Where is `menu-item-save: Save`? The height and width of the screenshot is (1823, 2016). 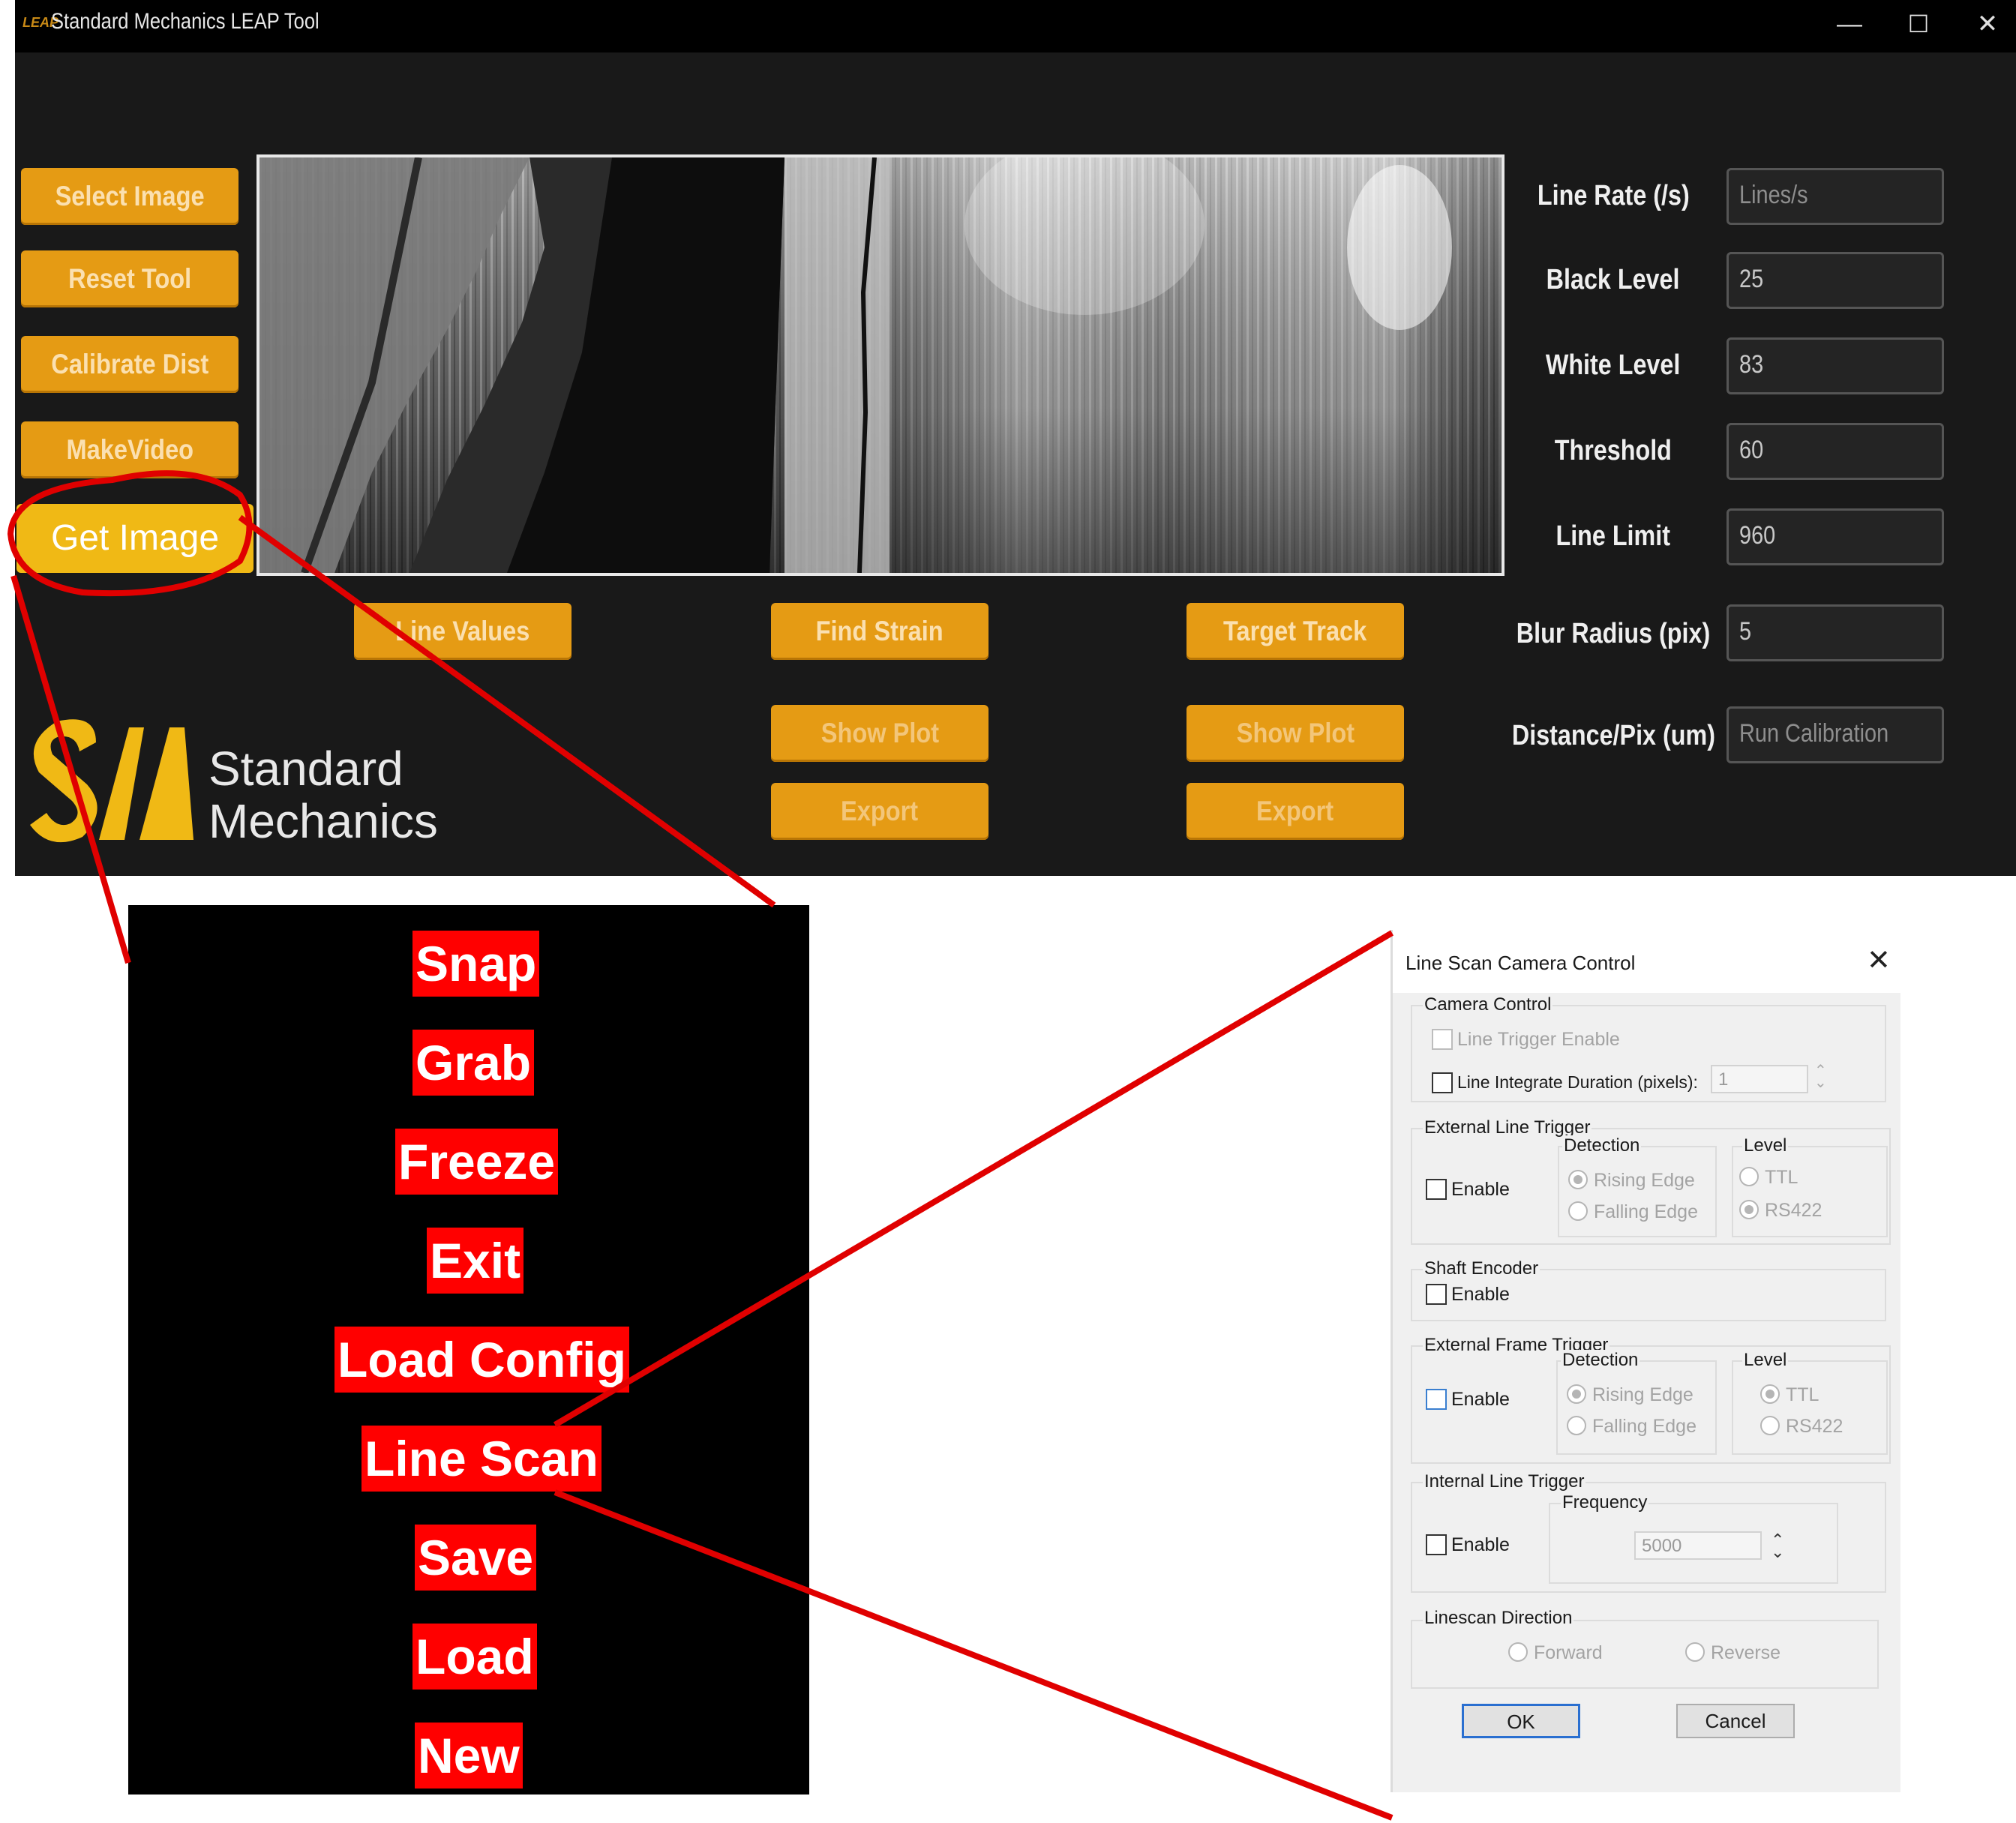
menu-item-save: Save is located at coordinates (476, 1558).